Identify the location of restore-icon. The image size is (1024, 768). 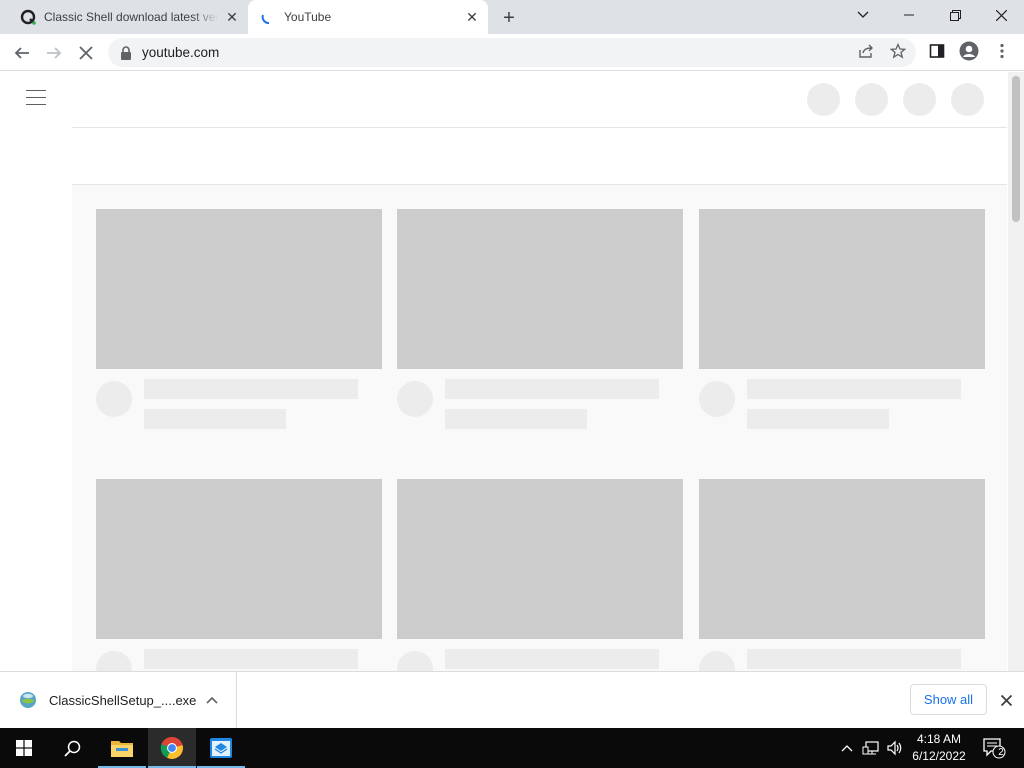
(955, 15).